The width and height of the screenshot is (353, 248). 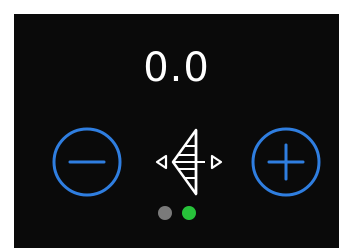 I want to click on increase-button, so click(x=286, y=162).